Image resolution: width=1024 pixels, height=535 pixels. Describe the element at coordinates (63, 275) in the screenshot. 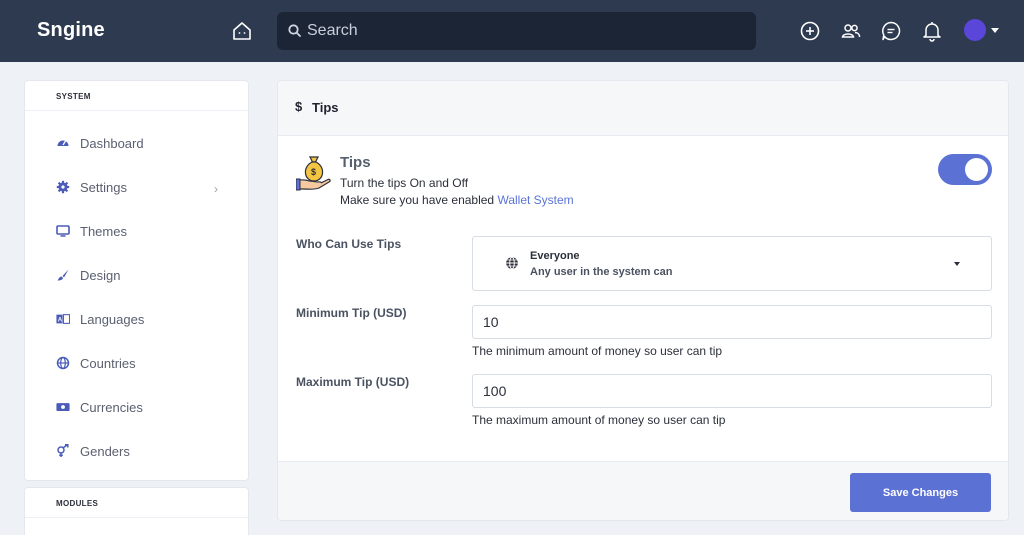

I see `brush-icon` at that location.